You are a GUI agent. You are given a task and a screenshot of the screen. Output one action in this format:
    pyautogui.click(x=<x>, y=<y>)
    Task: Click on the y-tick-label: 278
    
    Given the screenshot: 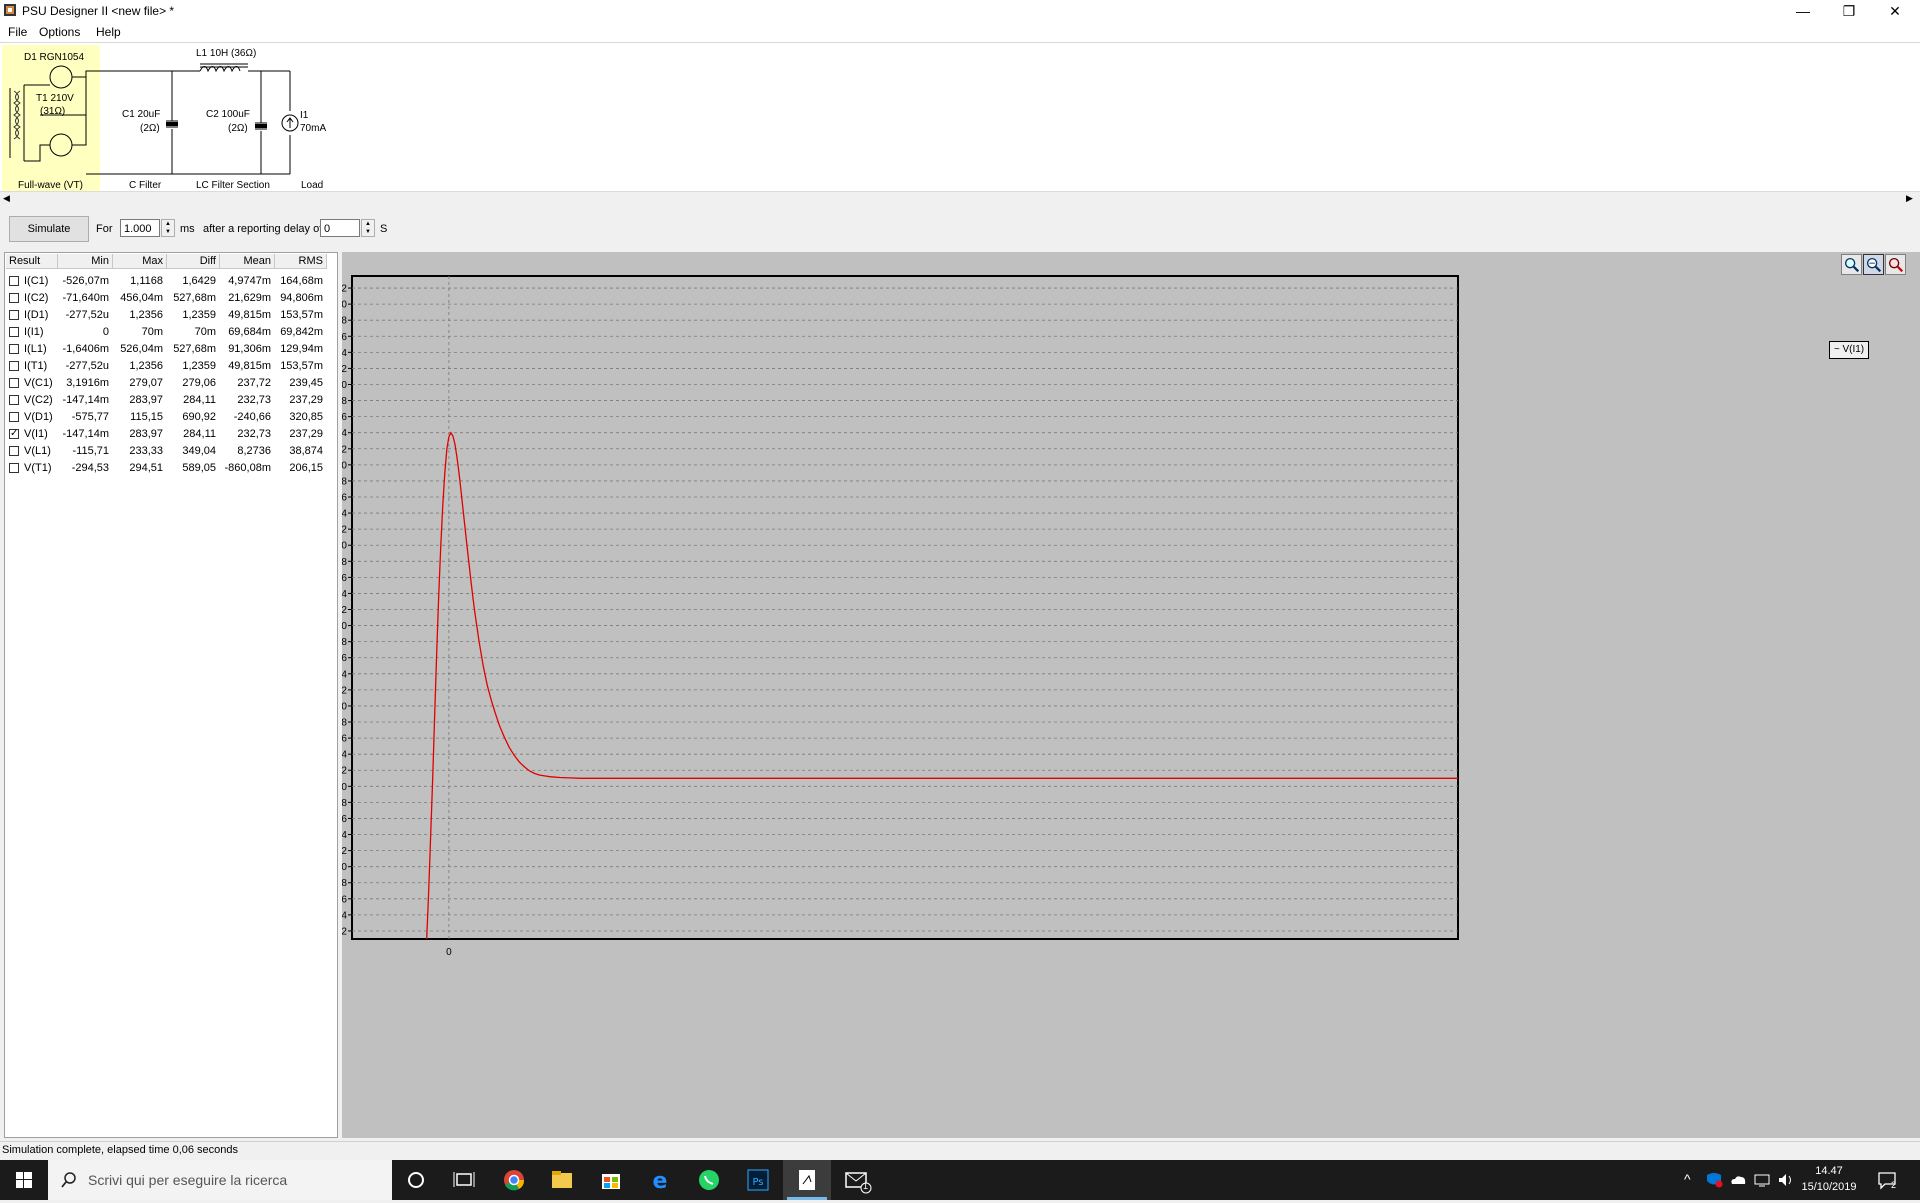 What is the action you would take?
    pyautogui.click(x=344, y=481)
    